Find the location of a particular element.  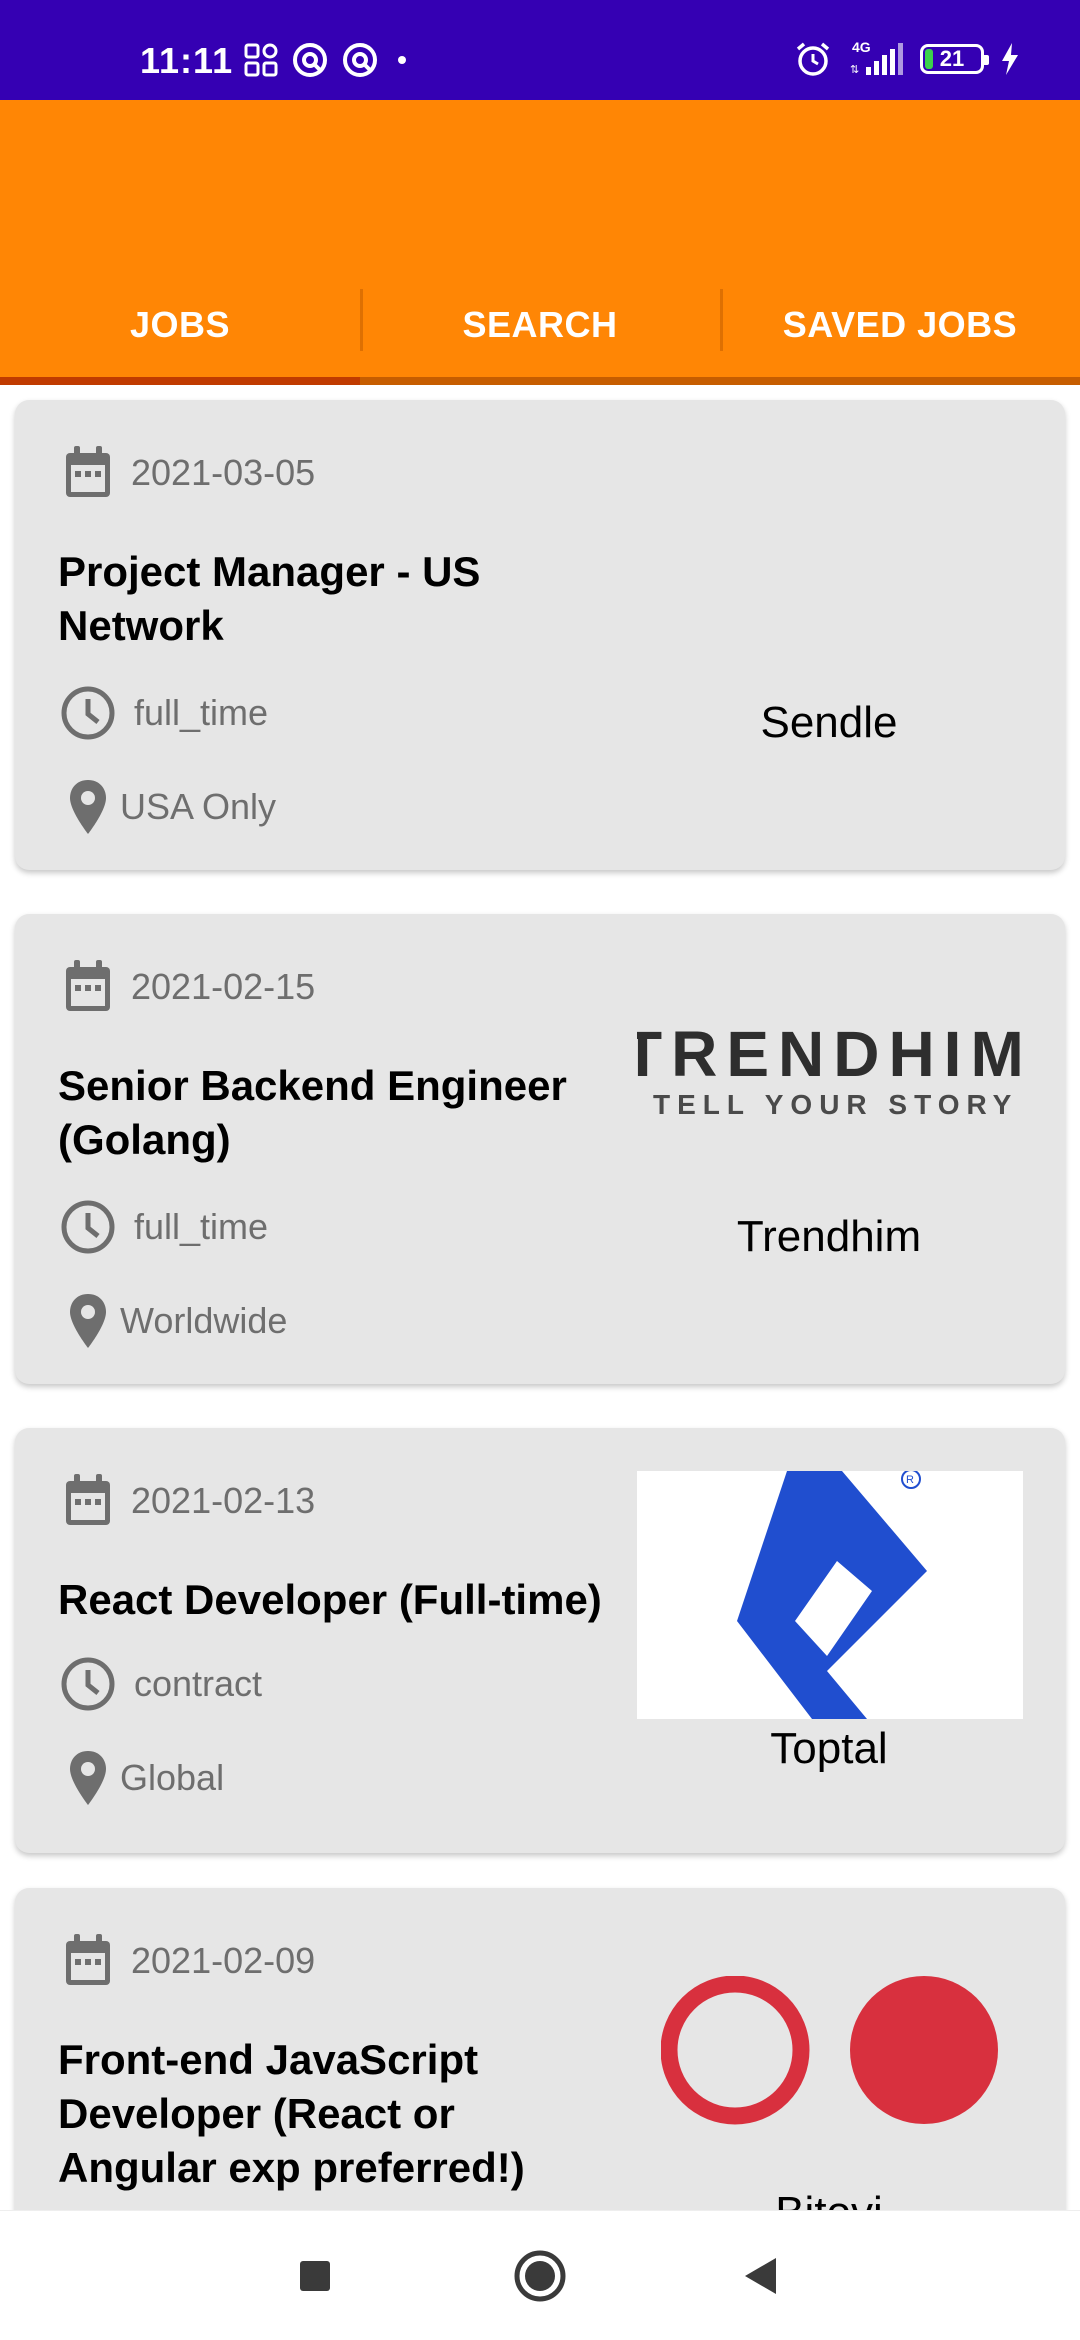

tab-jobs: JOBS is located at coordinates (180, 325).